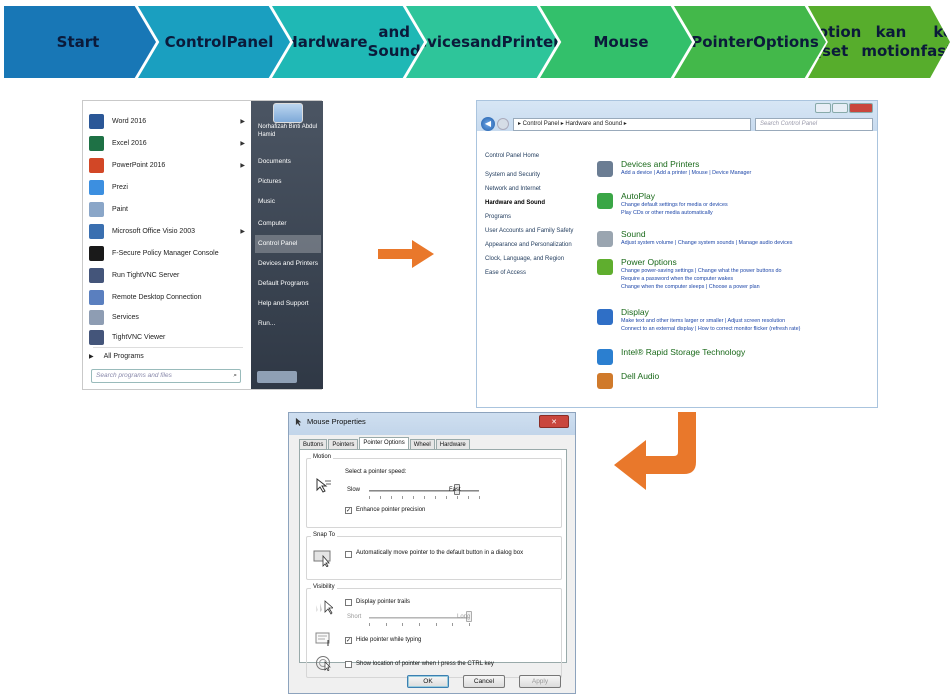 The width and height of the screenshot is (952, 696). Describe the element at coordinates (640, 376) in the screenshot. I see `category-title: Dell Audio` at that location.